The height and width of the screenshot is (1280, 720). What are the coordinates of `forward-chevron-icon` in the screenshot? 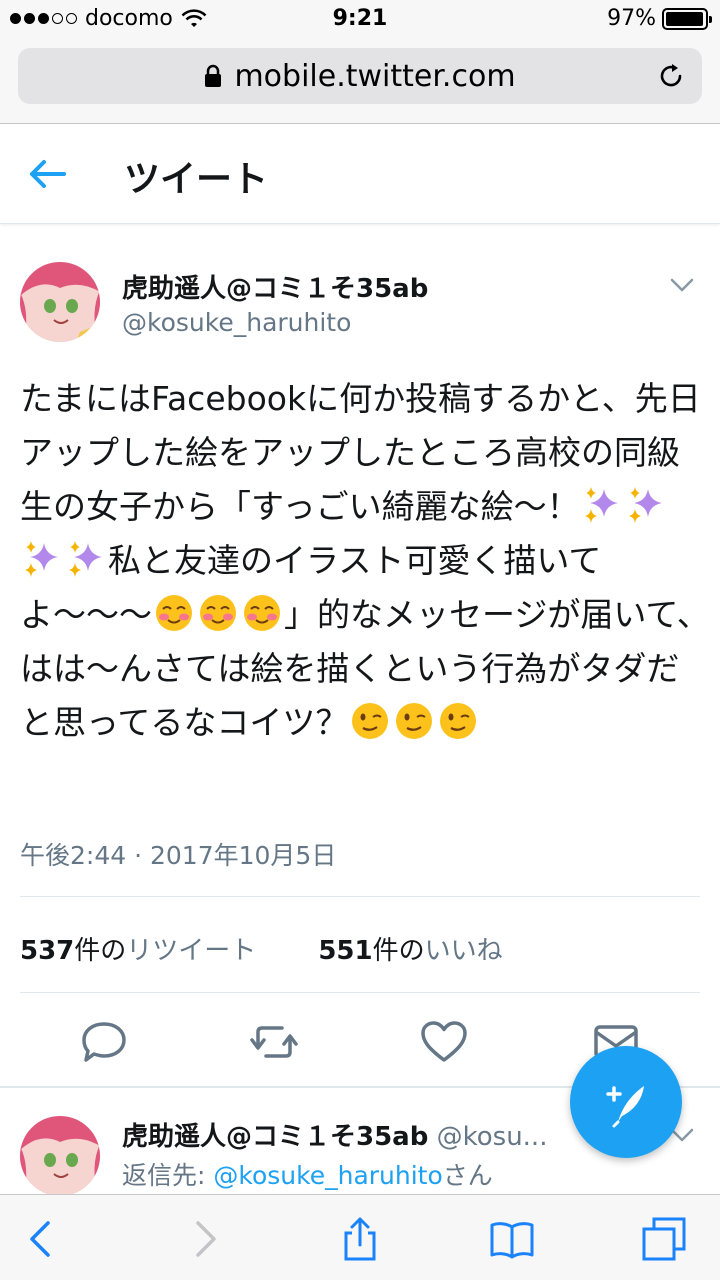 It's located at (204, 1239).